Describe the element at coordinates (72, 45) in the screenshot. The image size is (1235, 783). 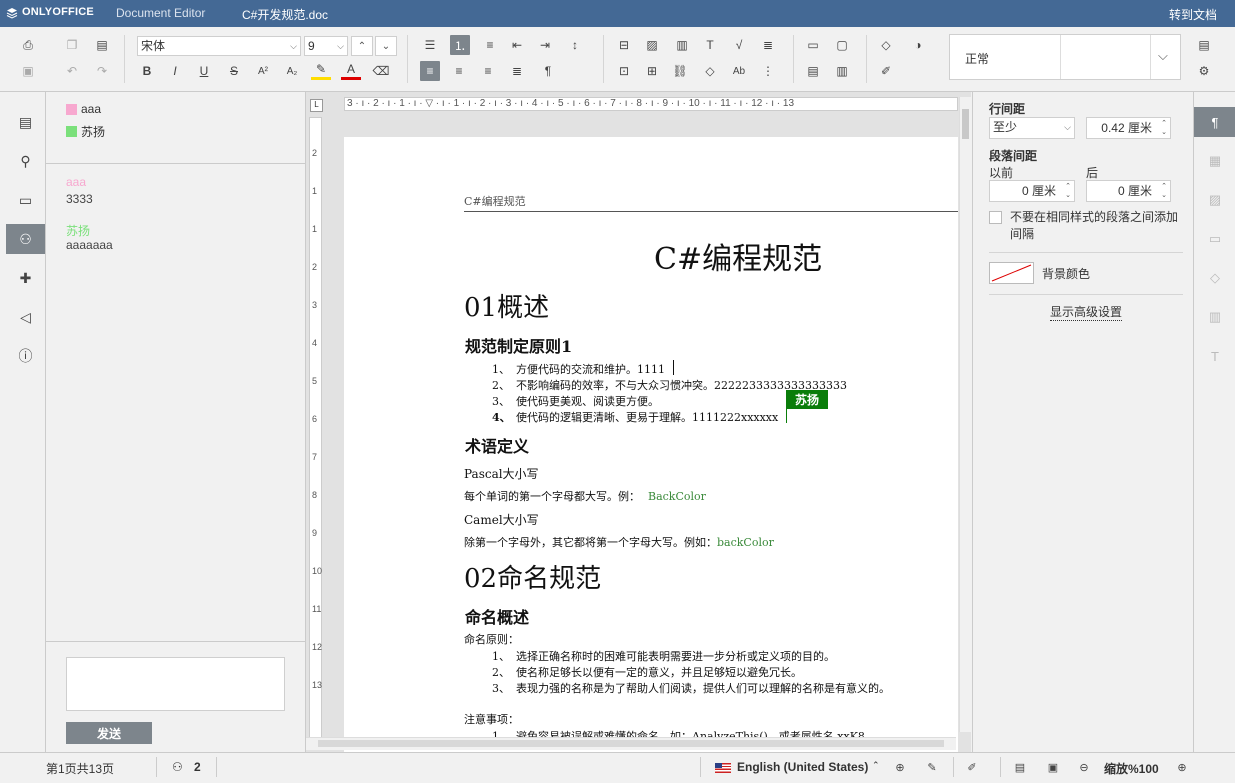
I see `copy-icon: ❐` at that location.